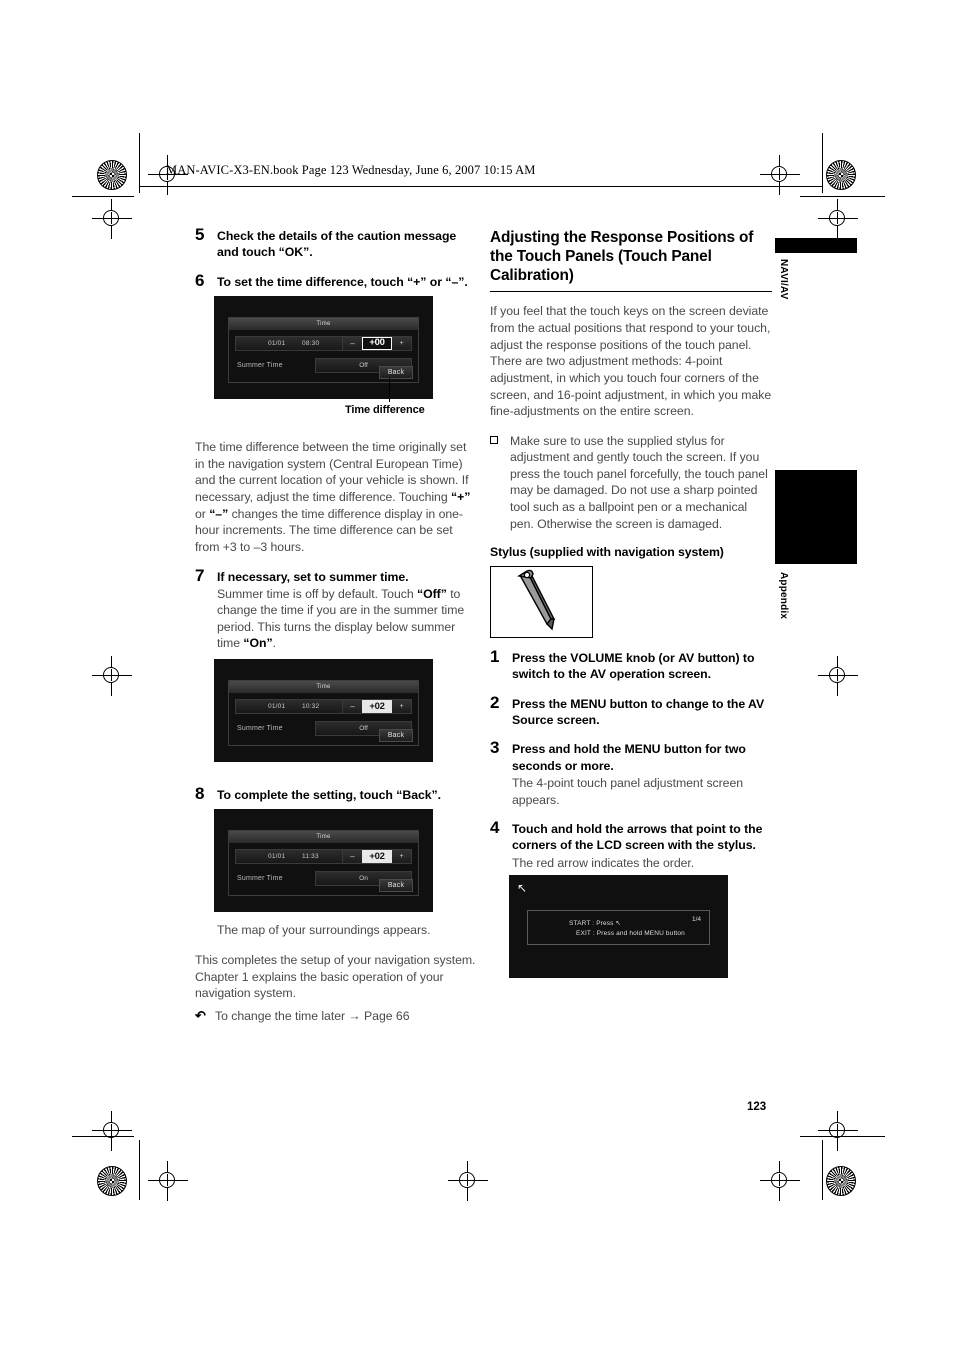  What do you see at coordinates (200, 234) in the screenshot?
I see `step-5-number: 5` at bounding box center [200, 234].